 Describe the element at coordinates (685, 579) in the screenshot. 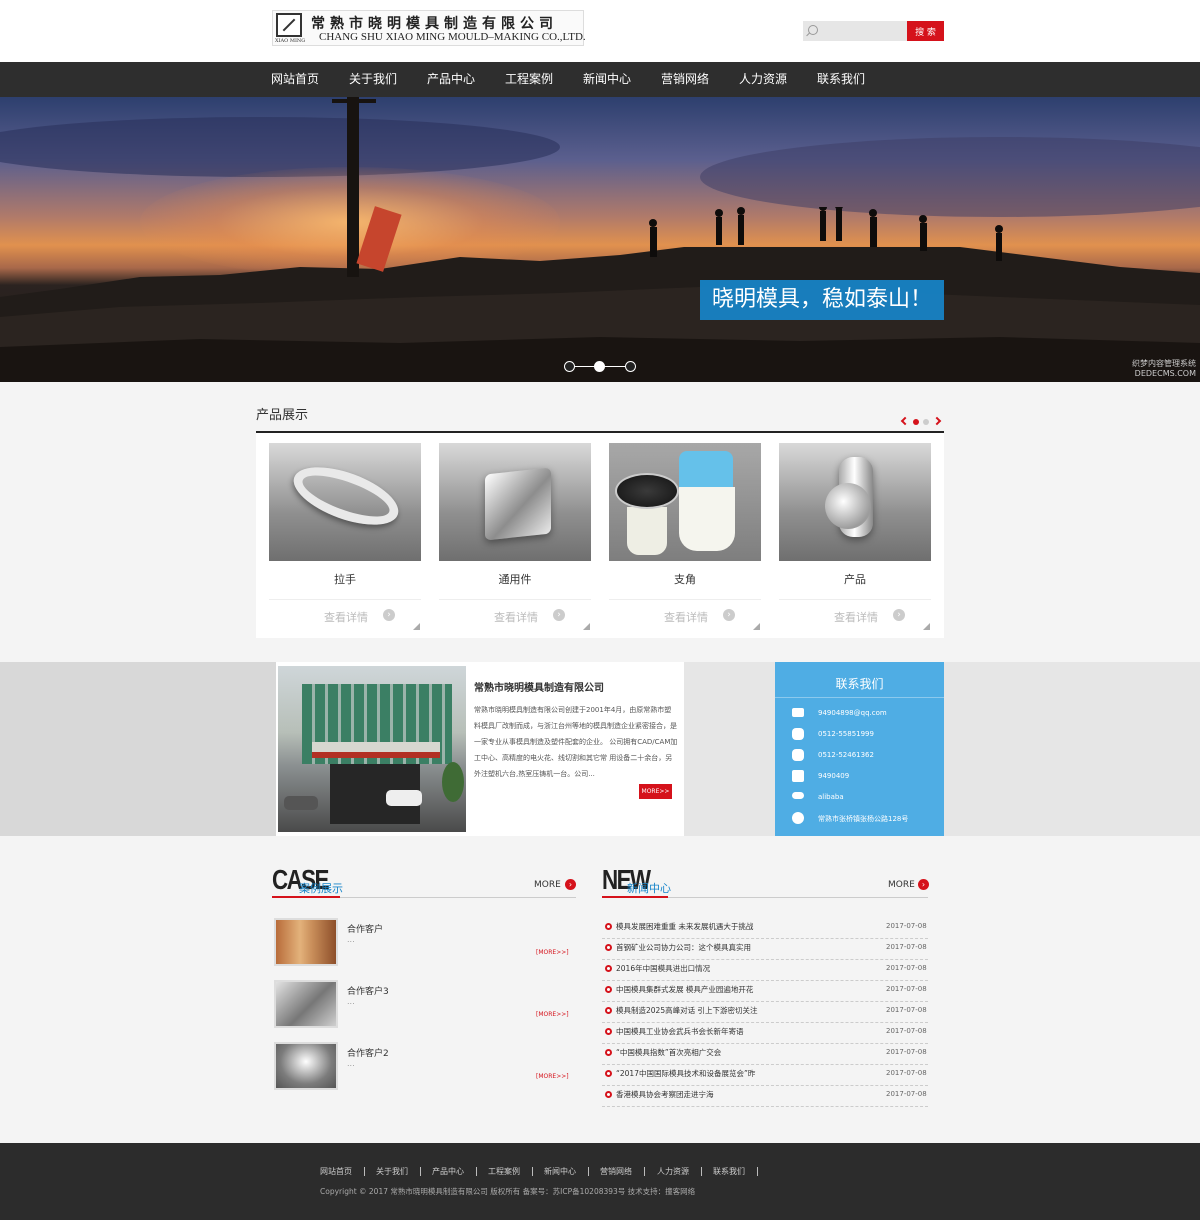

I see `product-name: 支角` at that location.